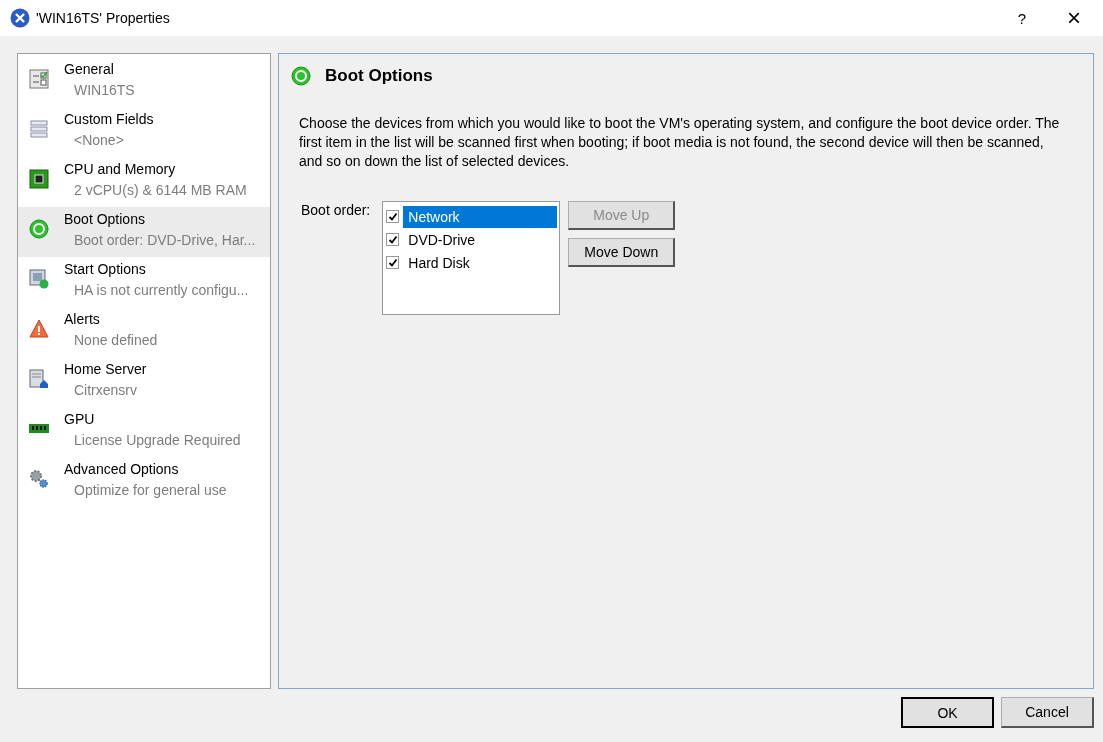  I want to click on item-title: Boot Options, so click(105, 219).